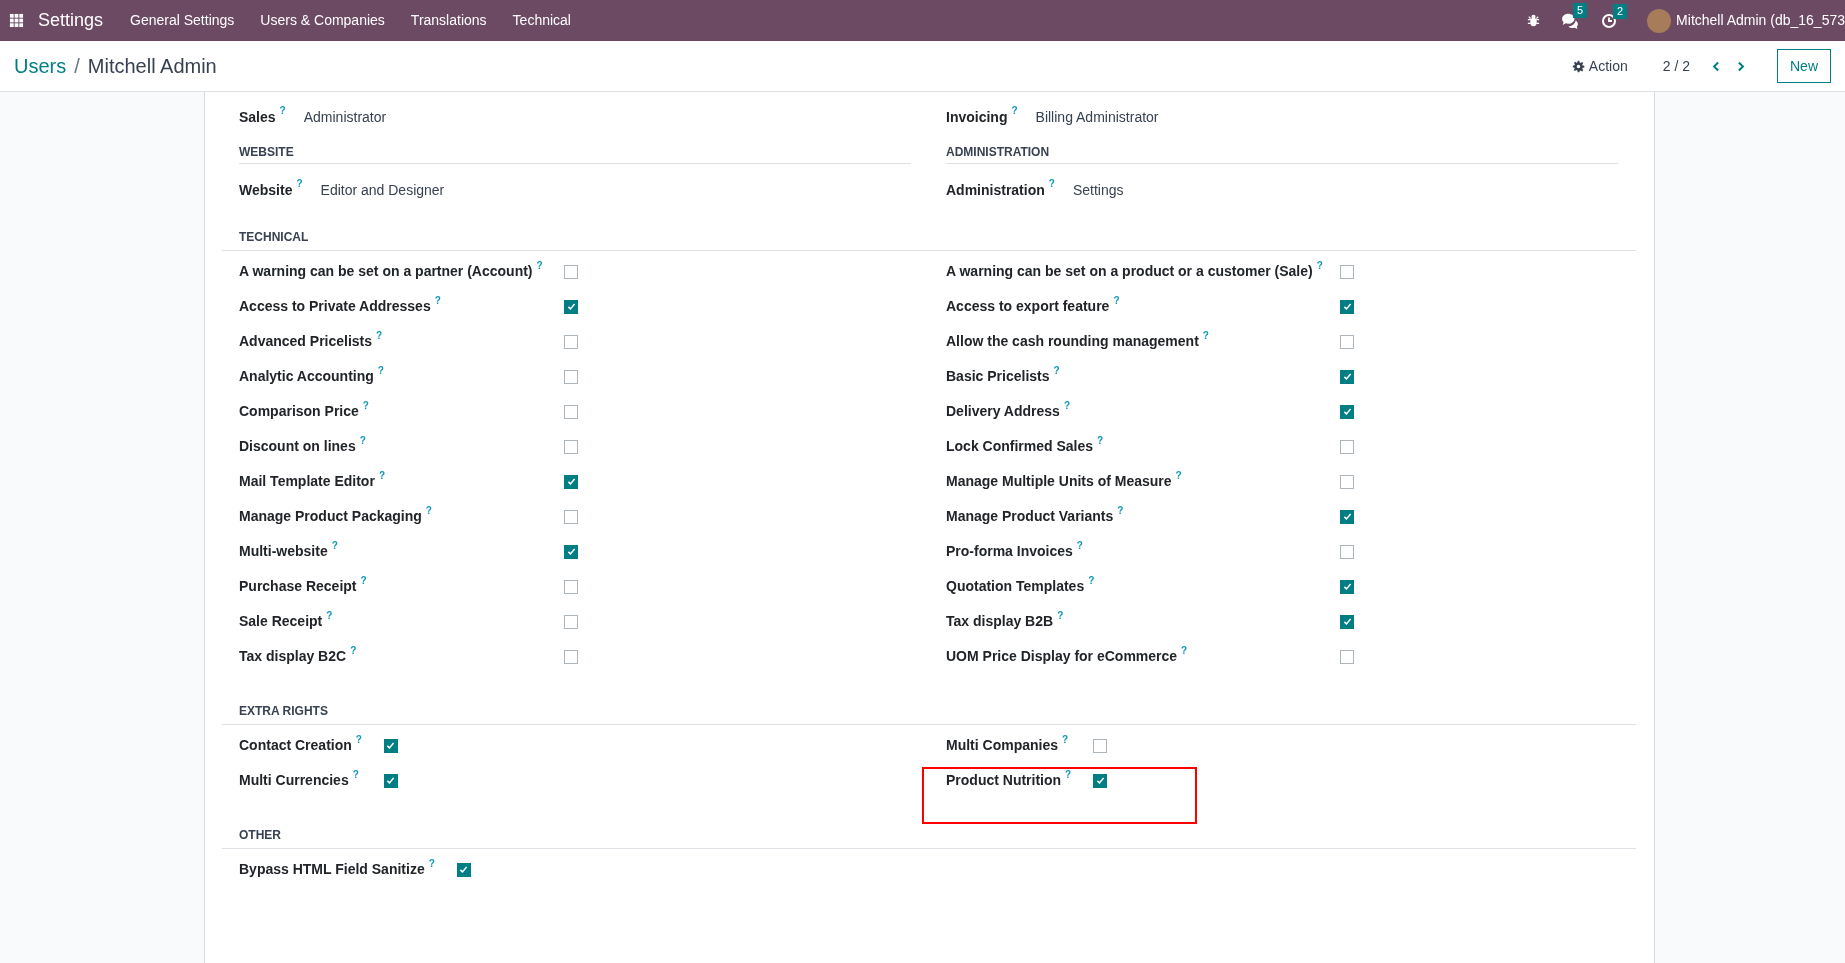 The width and height of the screenshot is (1845, 963). Describe the element at coordinates (71, 20) in the screenshot. I see `app-title: Settings` at that location.